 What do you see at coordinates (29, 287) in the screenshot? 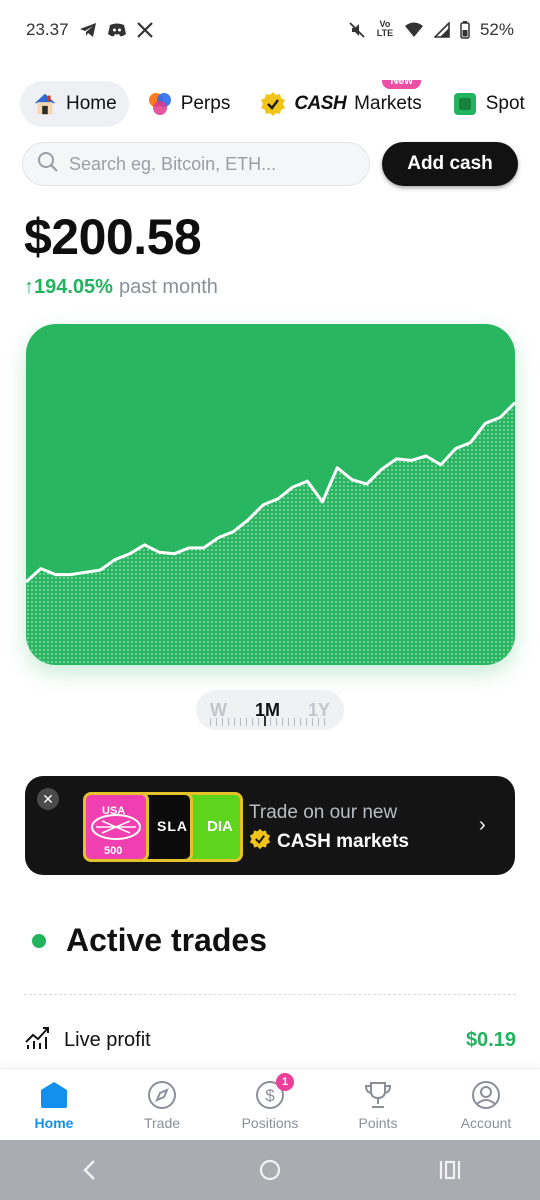
I see `change-arrow: ↑` at bounding box center [29, 287].